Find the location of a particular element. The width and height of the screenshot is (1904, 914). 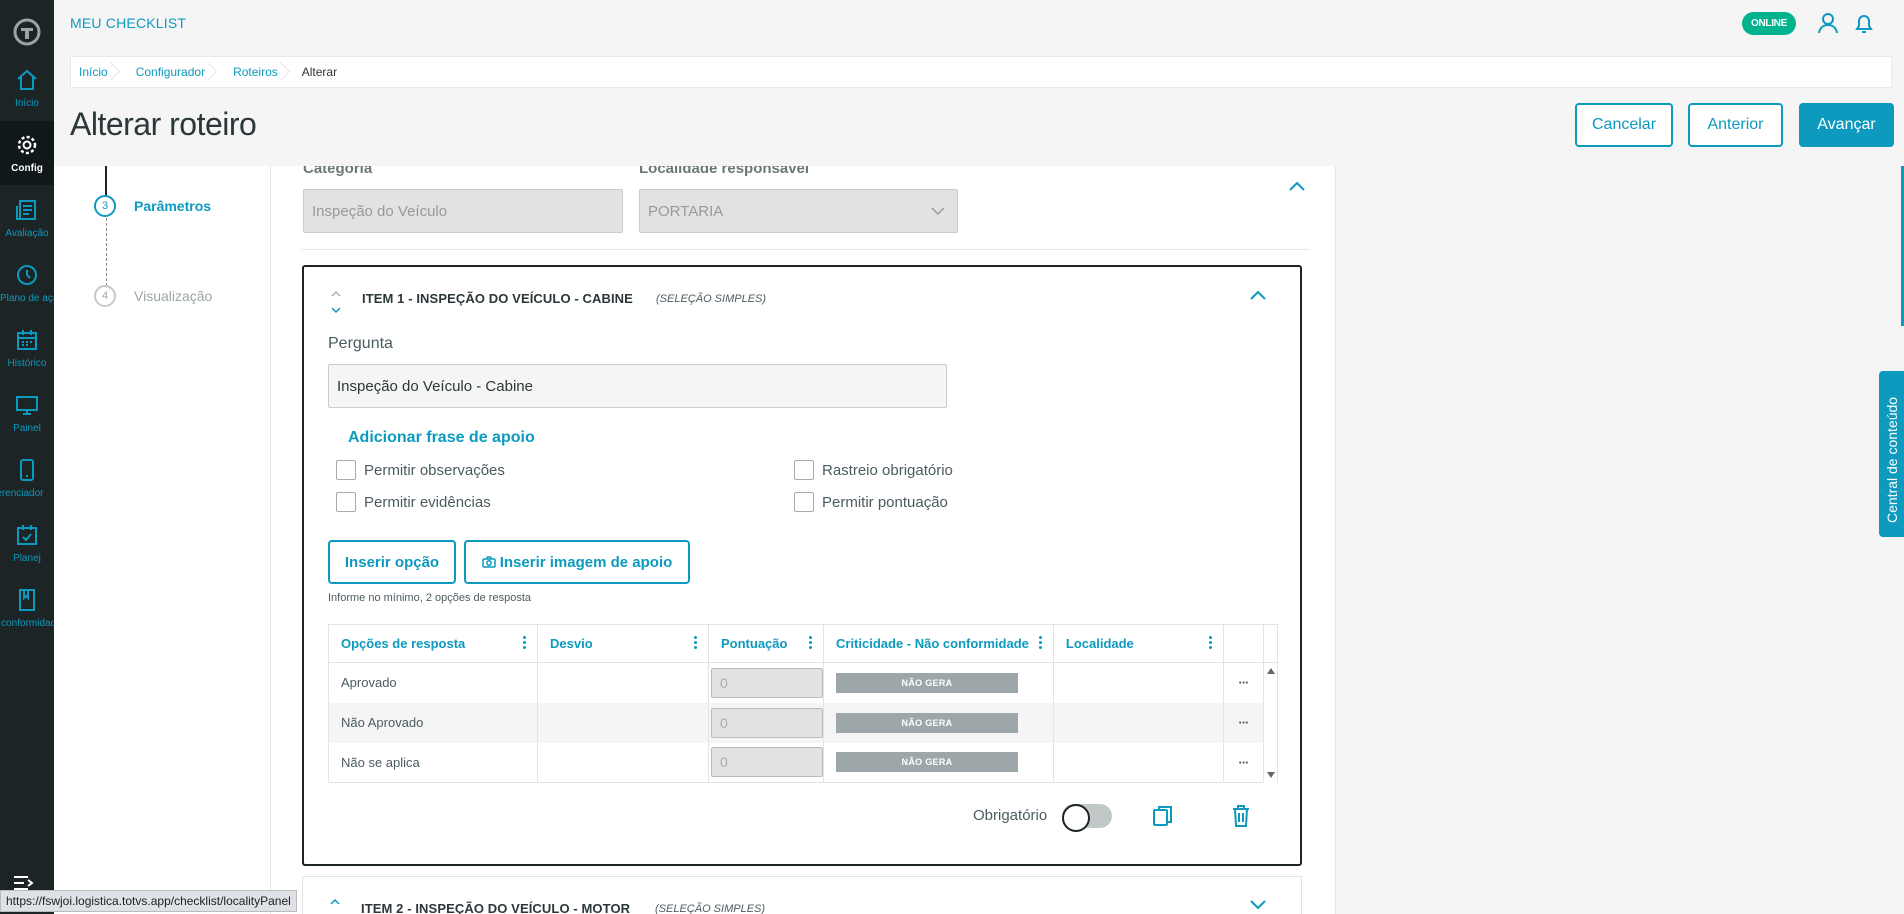

required-tracking-checkbox: Rastreio obrigatório is located at coordinates (873, 470).